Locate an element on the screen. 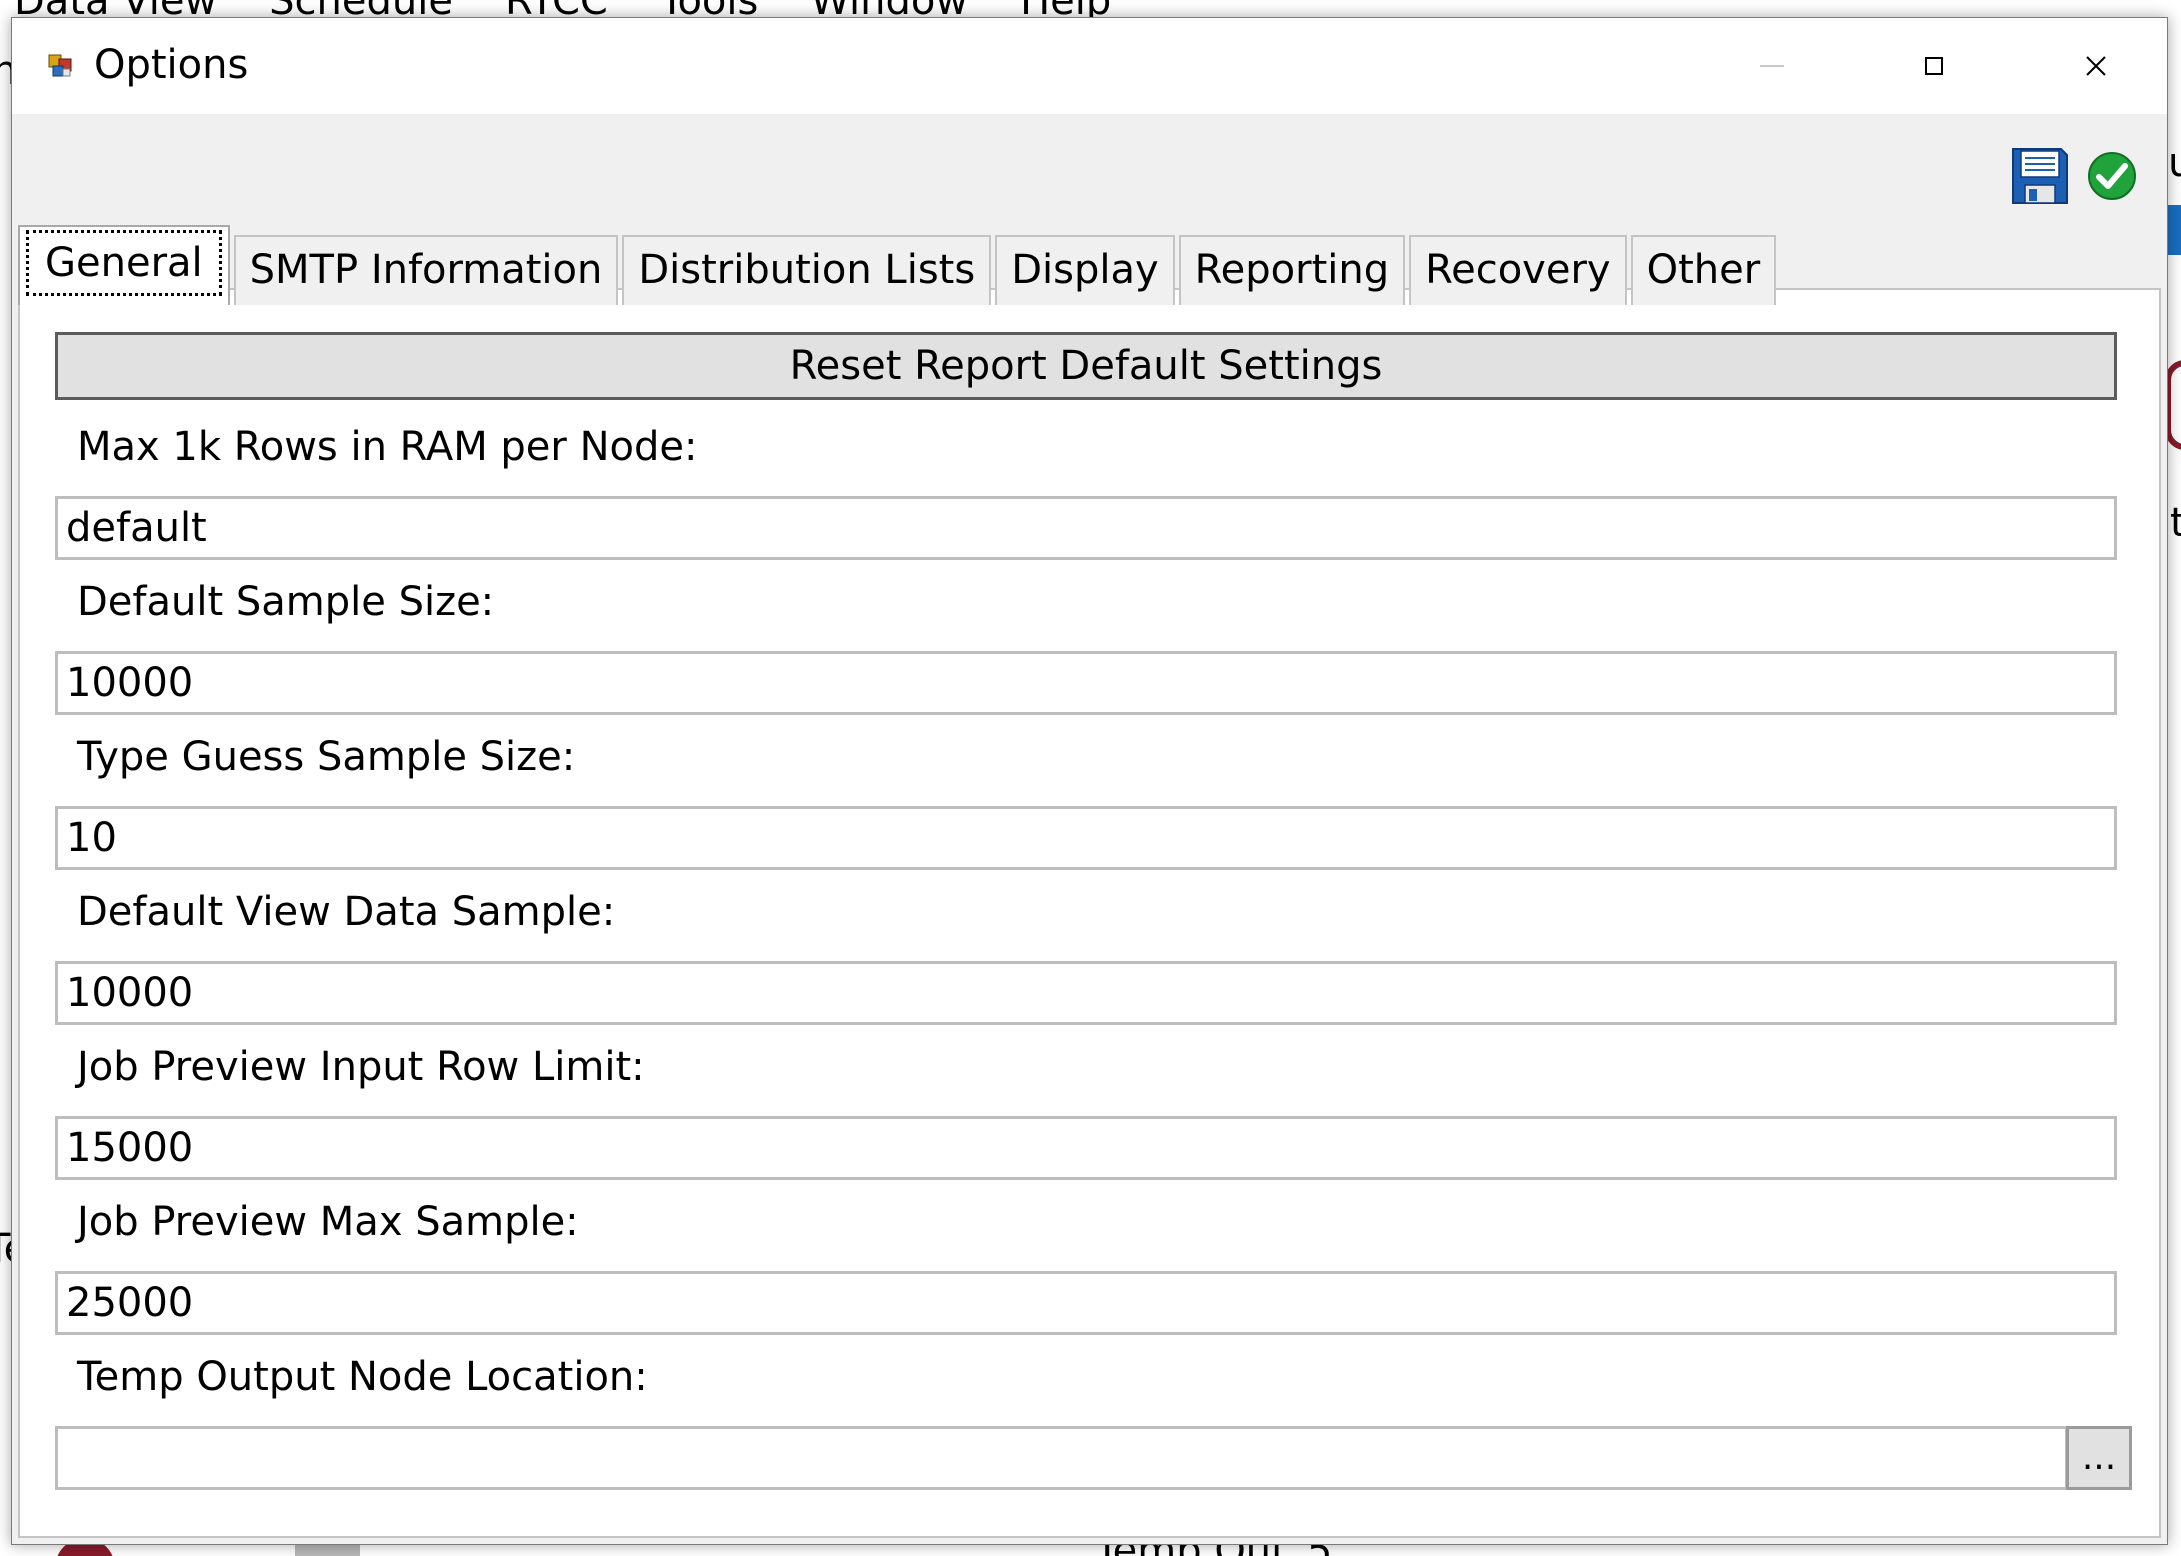  job-preview-input-row-limit-label: Job Preview Input Row Limit: is located at coordinates (361, 1067).